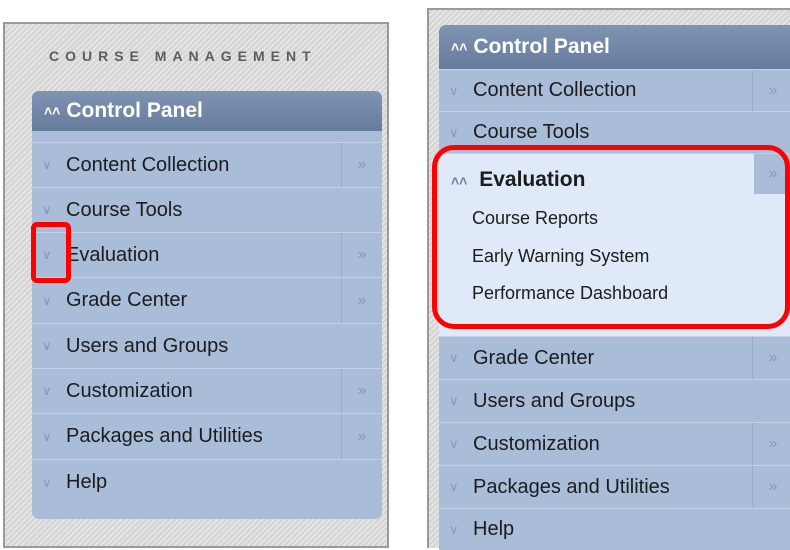  I want to click on submenu-link-performance-dashboard: Performance Dashboard, so click(570, 293).